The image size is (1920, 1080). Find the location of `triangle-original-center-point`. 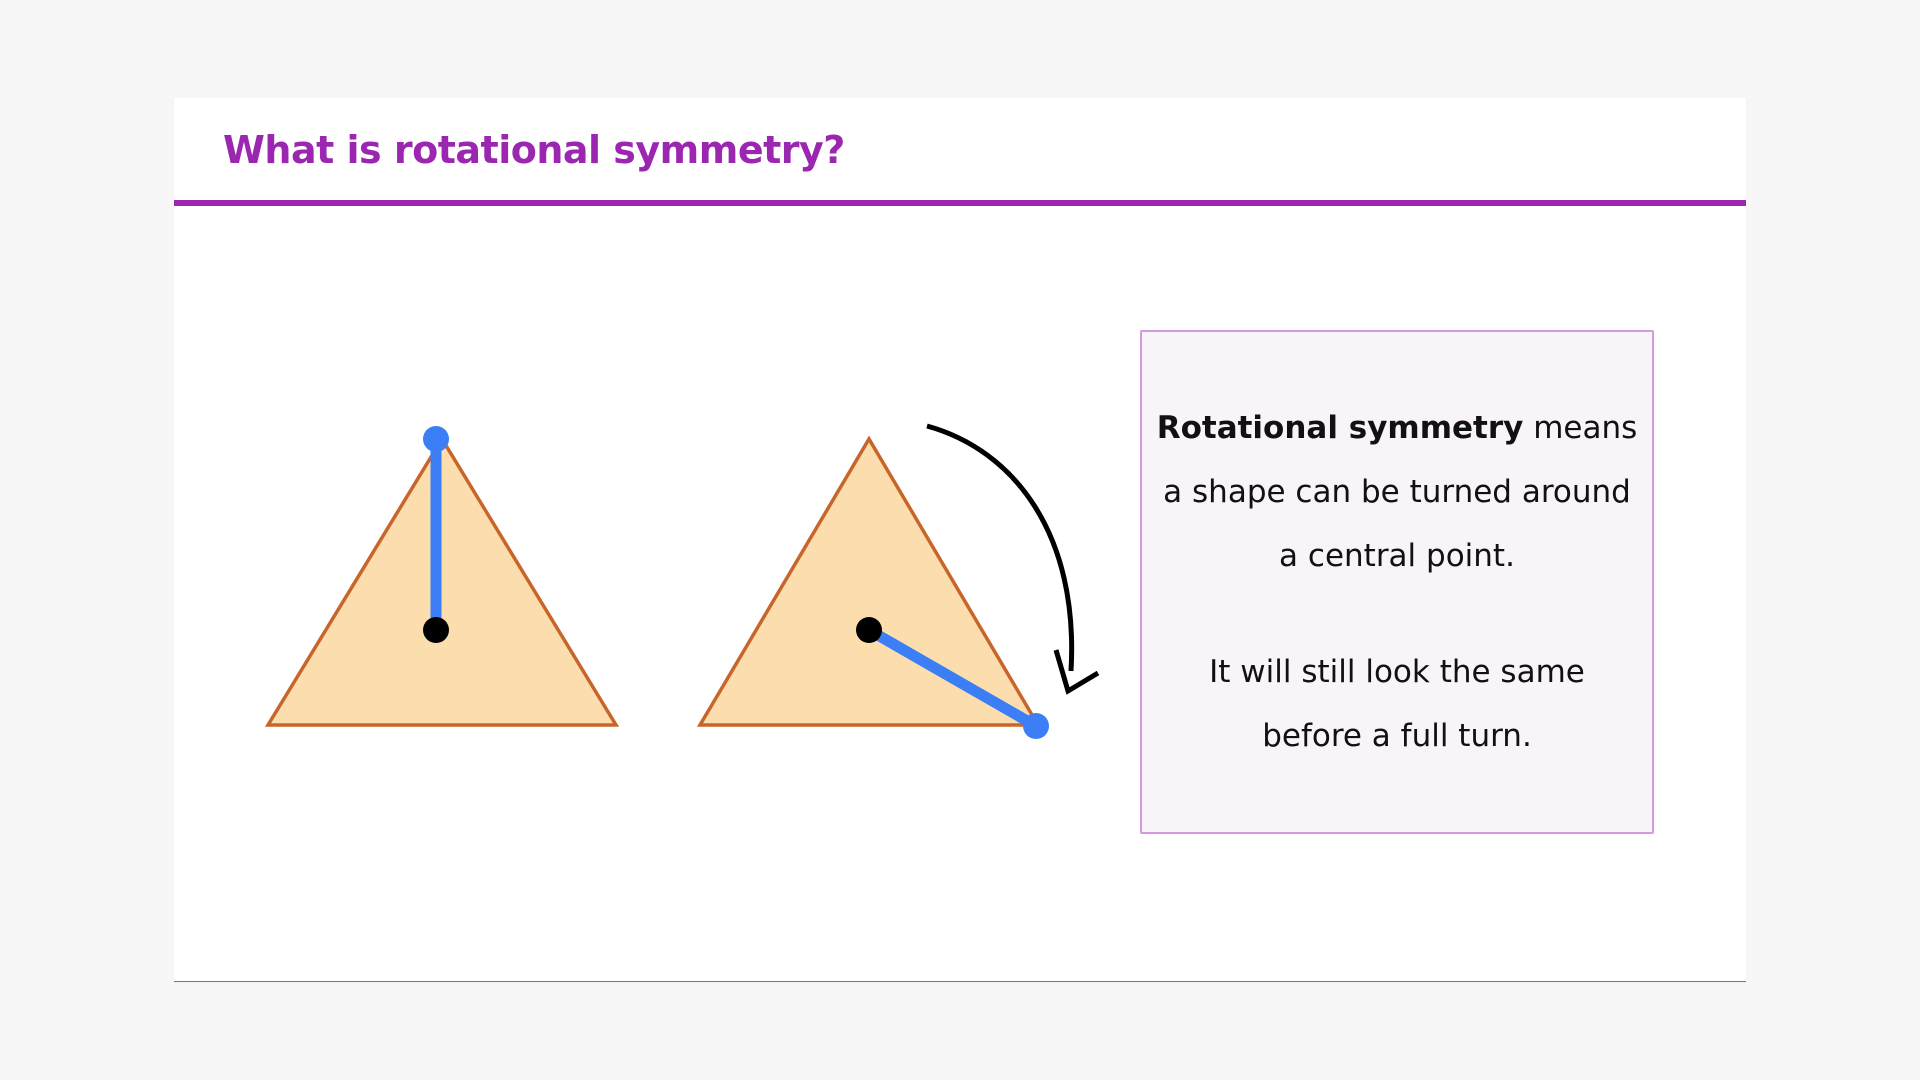

triangle-original-center-point is located at coordinates (436, 630).